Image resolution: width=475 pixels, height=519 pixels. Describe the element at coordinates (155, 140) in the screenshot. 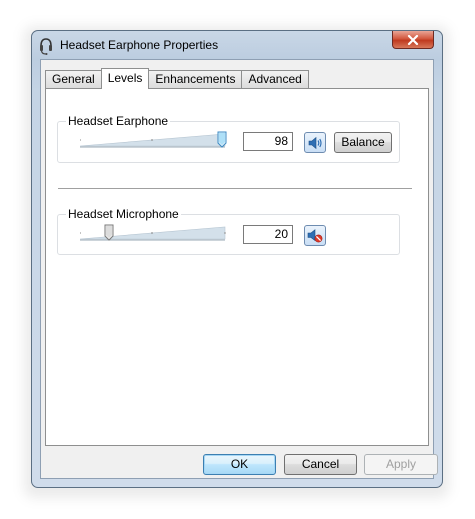

I see `earphone-volume-slider-track` at that location.